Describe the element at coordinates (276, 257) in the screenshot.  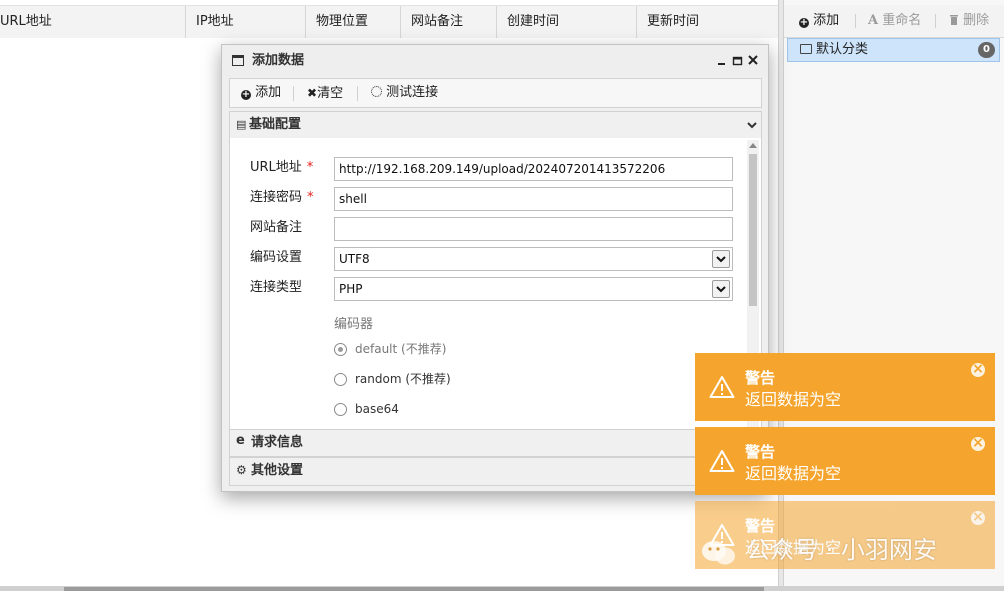
I see `encoding-label: 编码设置` at that location.